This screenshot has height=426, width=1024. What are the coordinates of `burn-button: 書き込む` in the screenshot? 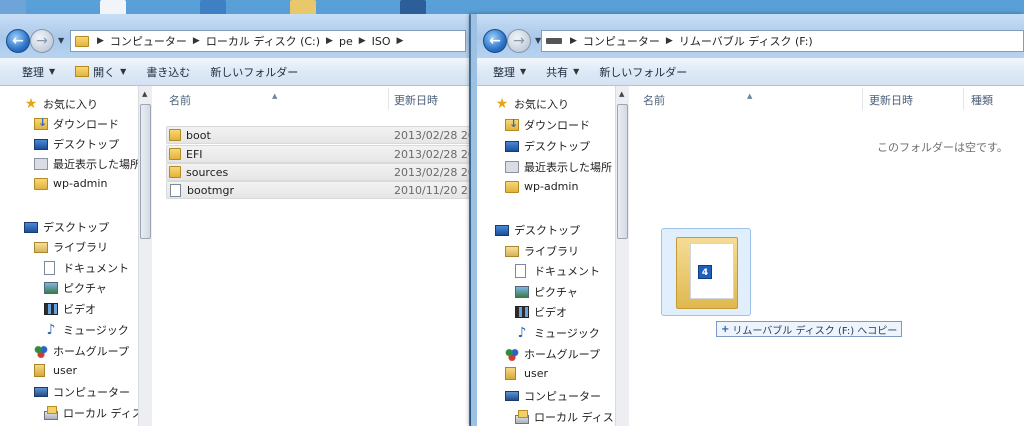 It's located at (168, 72).